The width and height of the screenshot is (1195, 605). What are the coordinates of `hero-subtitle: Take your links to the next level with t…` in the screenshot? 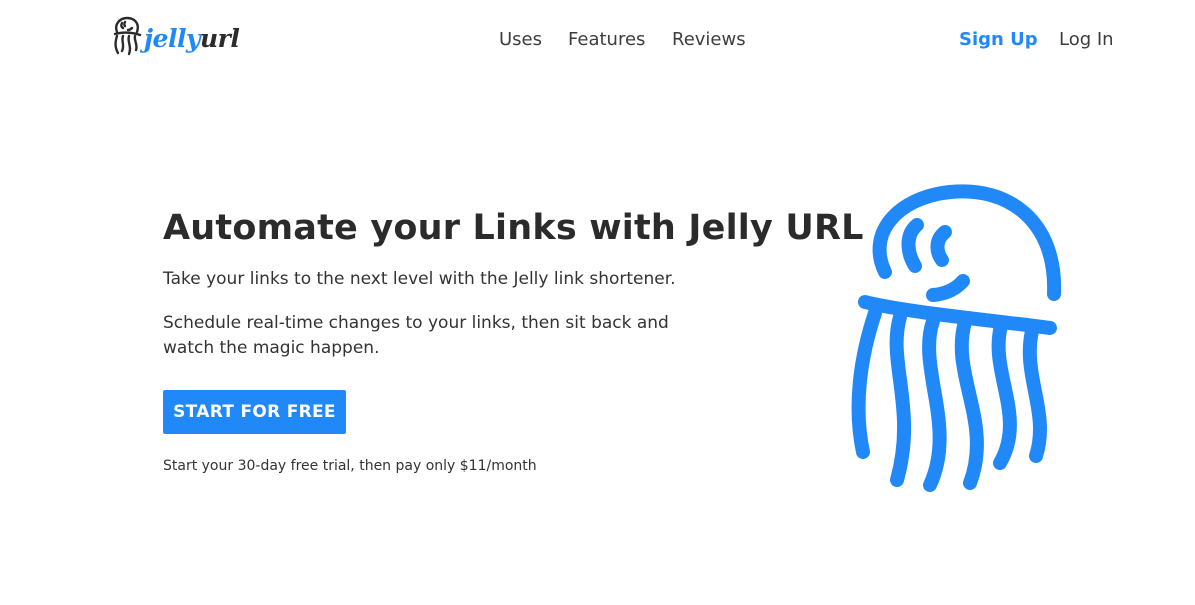 It's located at (419, 279).